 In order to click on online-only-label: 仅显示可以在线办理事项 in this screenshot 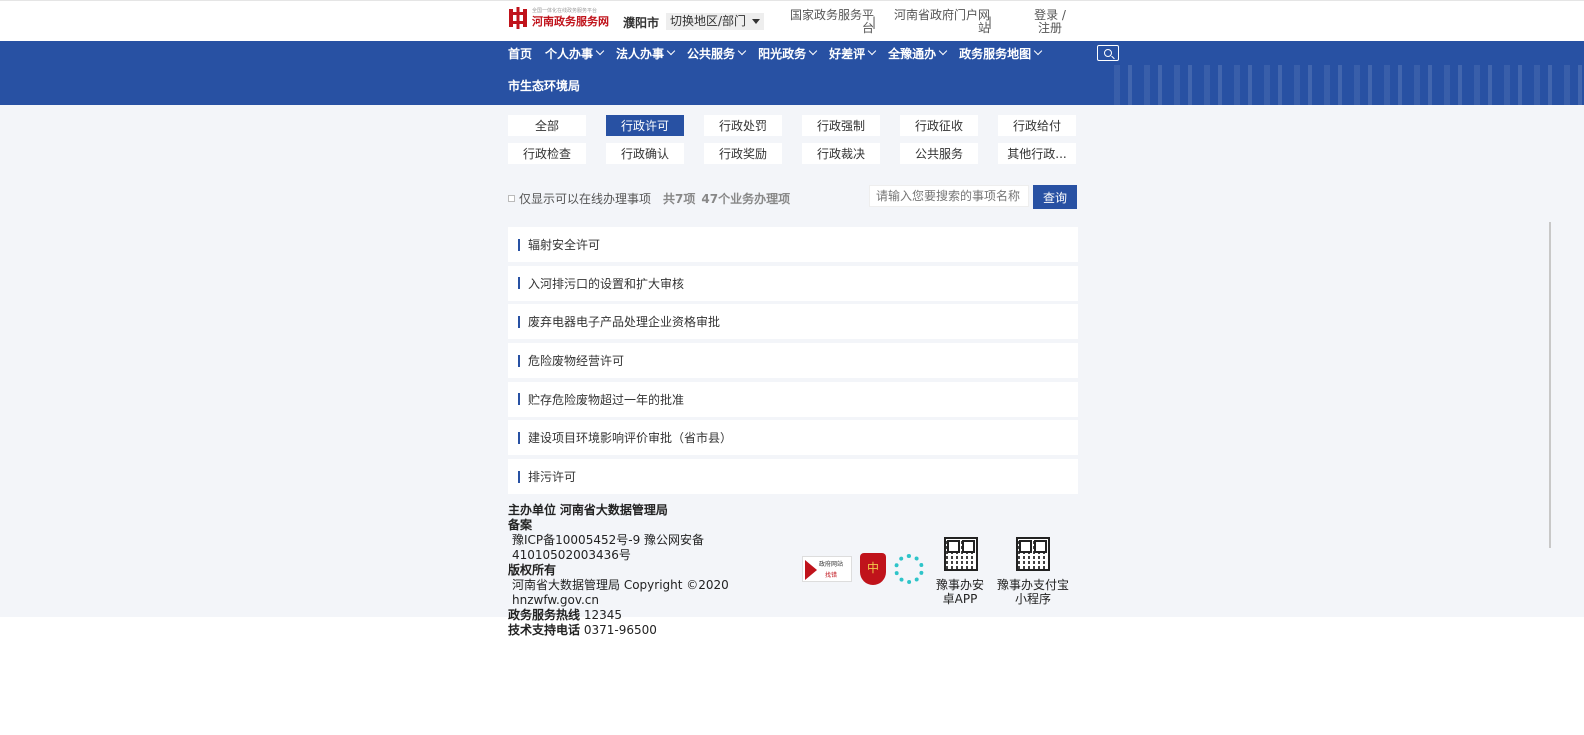, I will do `click(585, 198)`.